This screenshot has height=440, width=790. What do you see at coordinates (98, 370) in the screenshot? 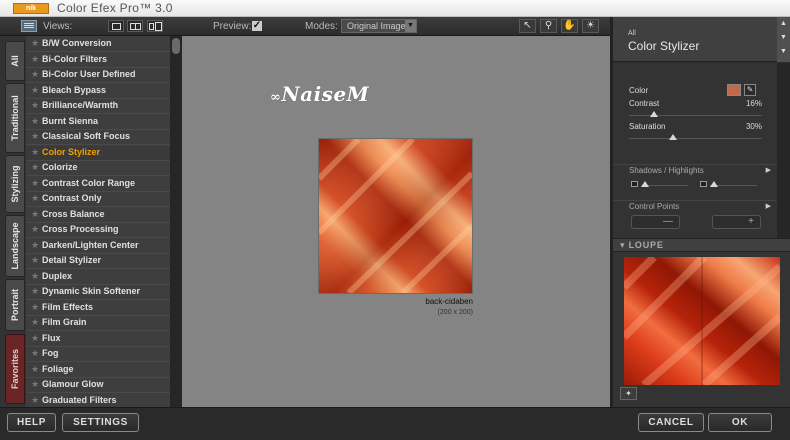
I see `list-item: ★ Foliage` at bounding box center [98, 370].